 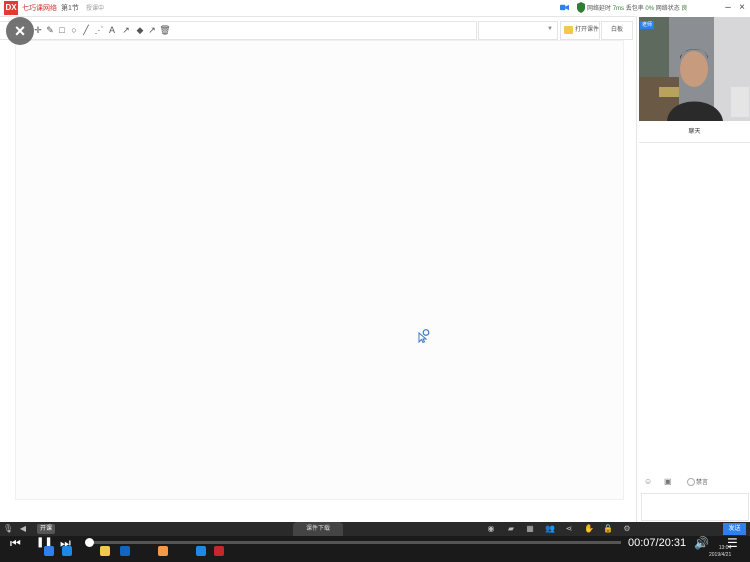 What do you see at coordinates (11, 8) in the screenshot?
I see `app-logo: DX` at bounding box center [11, 8].